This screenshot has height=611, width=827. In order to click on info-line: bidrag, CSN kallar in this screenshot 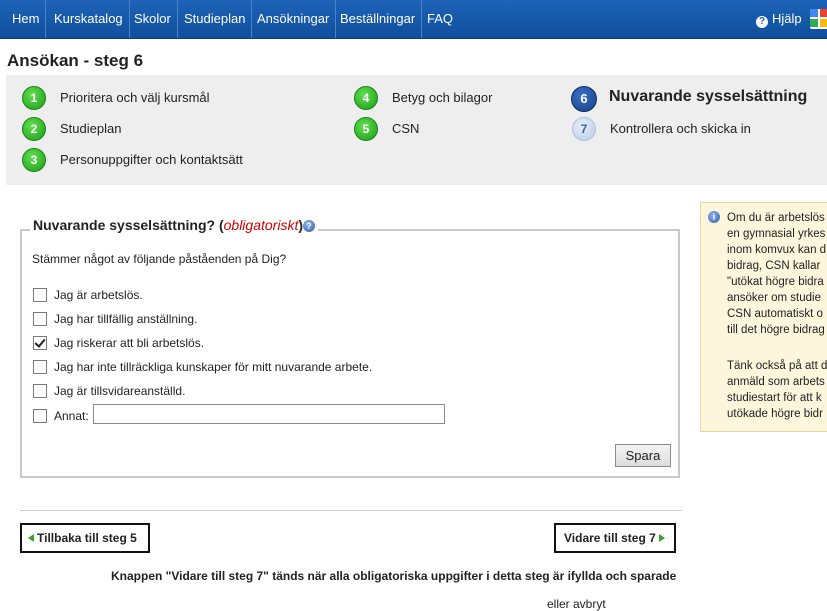, I will do `click(774, 266)`.